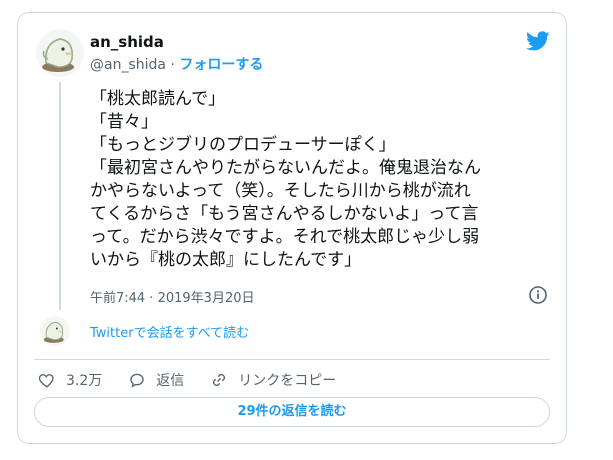  What do you see at coordinates (538, 295) in the screenshot?
I see `info-icon` at bounding box center [538, 295].